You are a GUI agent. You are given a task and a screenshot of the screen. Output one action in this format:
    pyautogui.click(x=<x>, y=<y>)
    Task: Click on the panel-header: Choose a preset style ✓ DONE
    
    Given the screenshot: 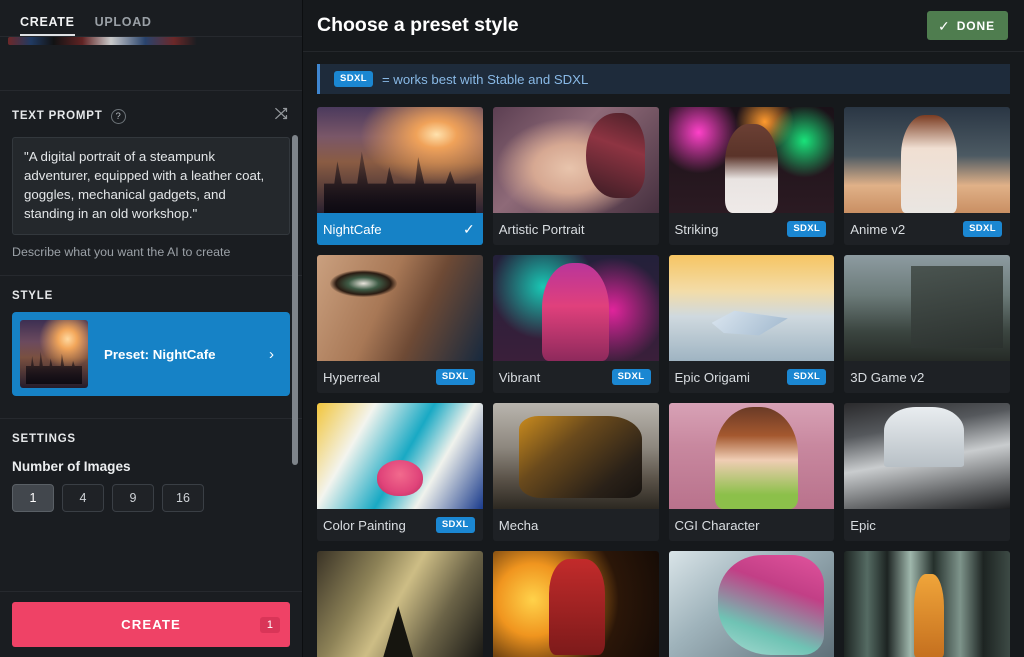 What is the action you would take?
    pyautogui.click(x=663, y=26)
    